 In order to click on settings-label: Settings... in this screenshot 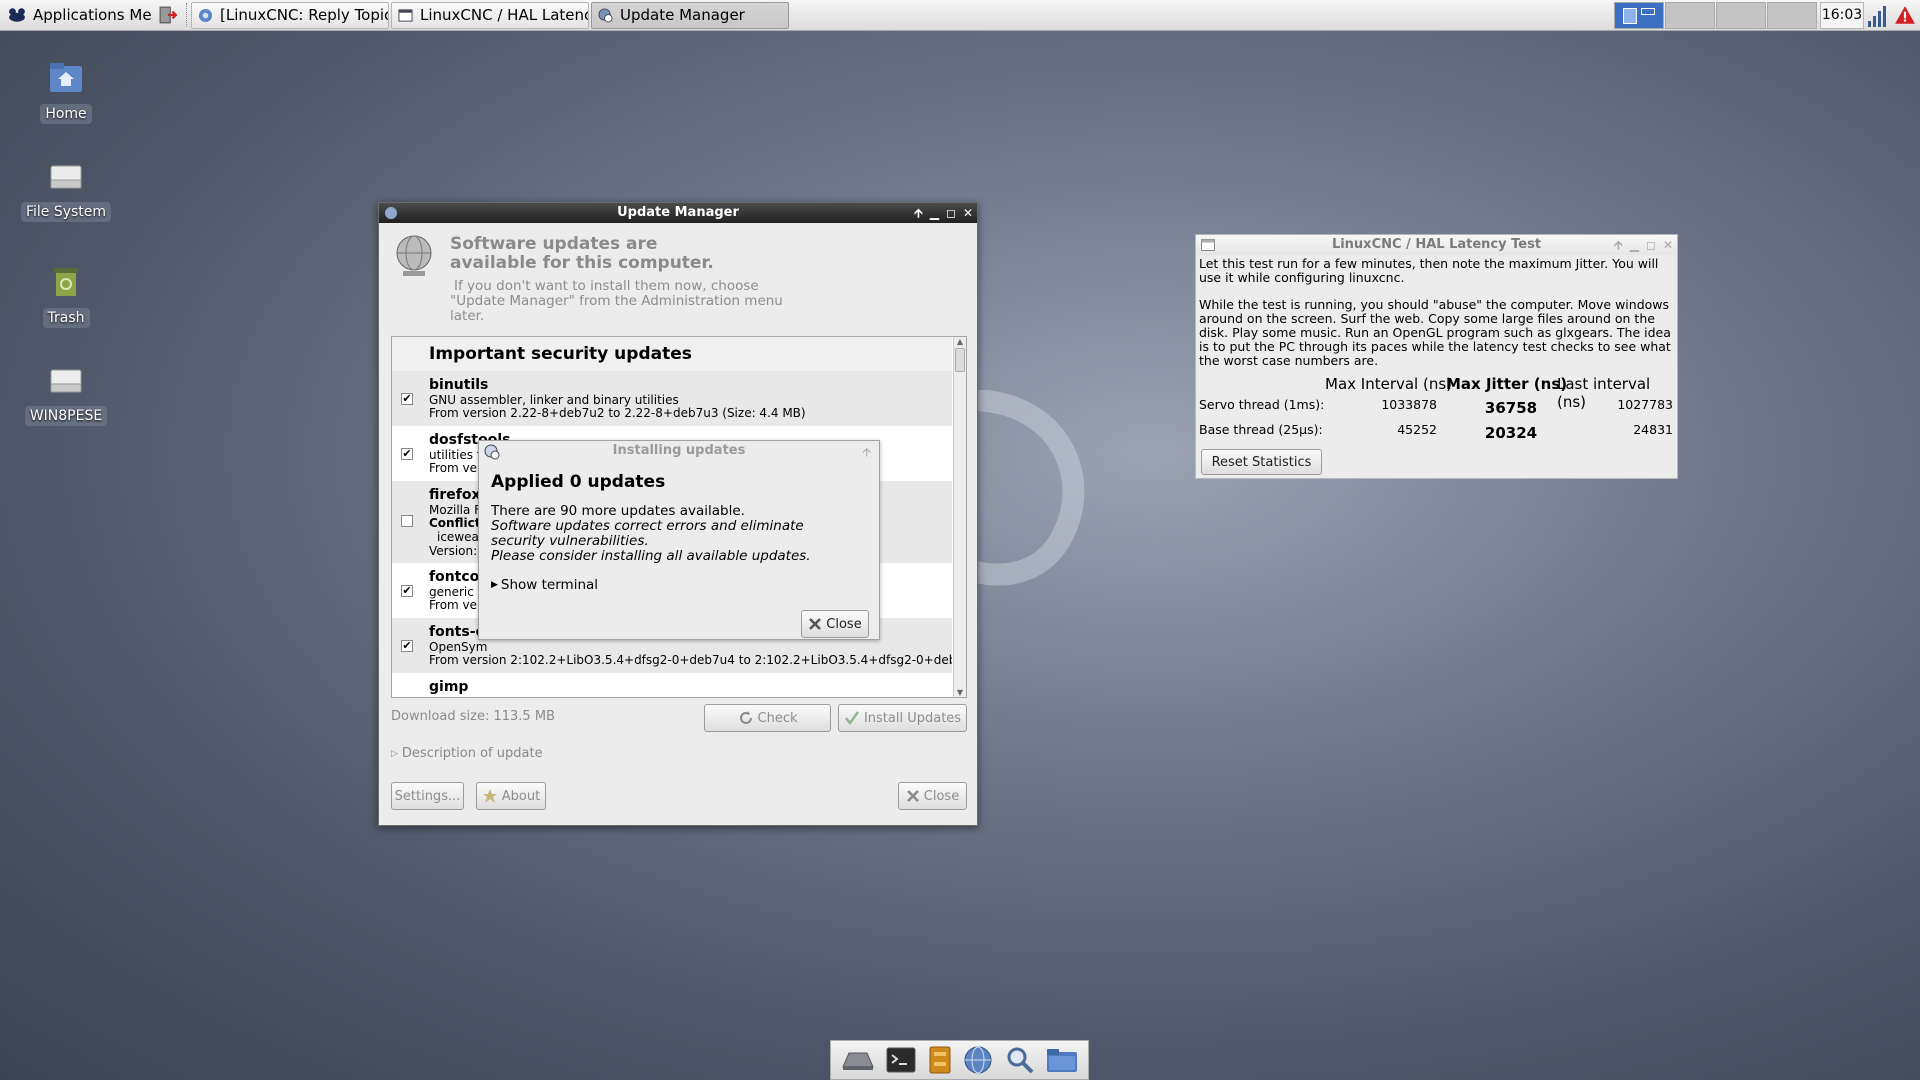, I will do `click(427, 796)`.